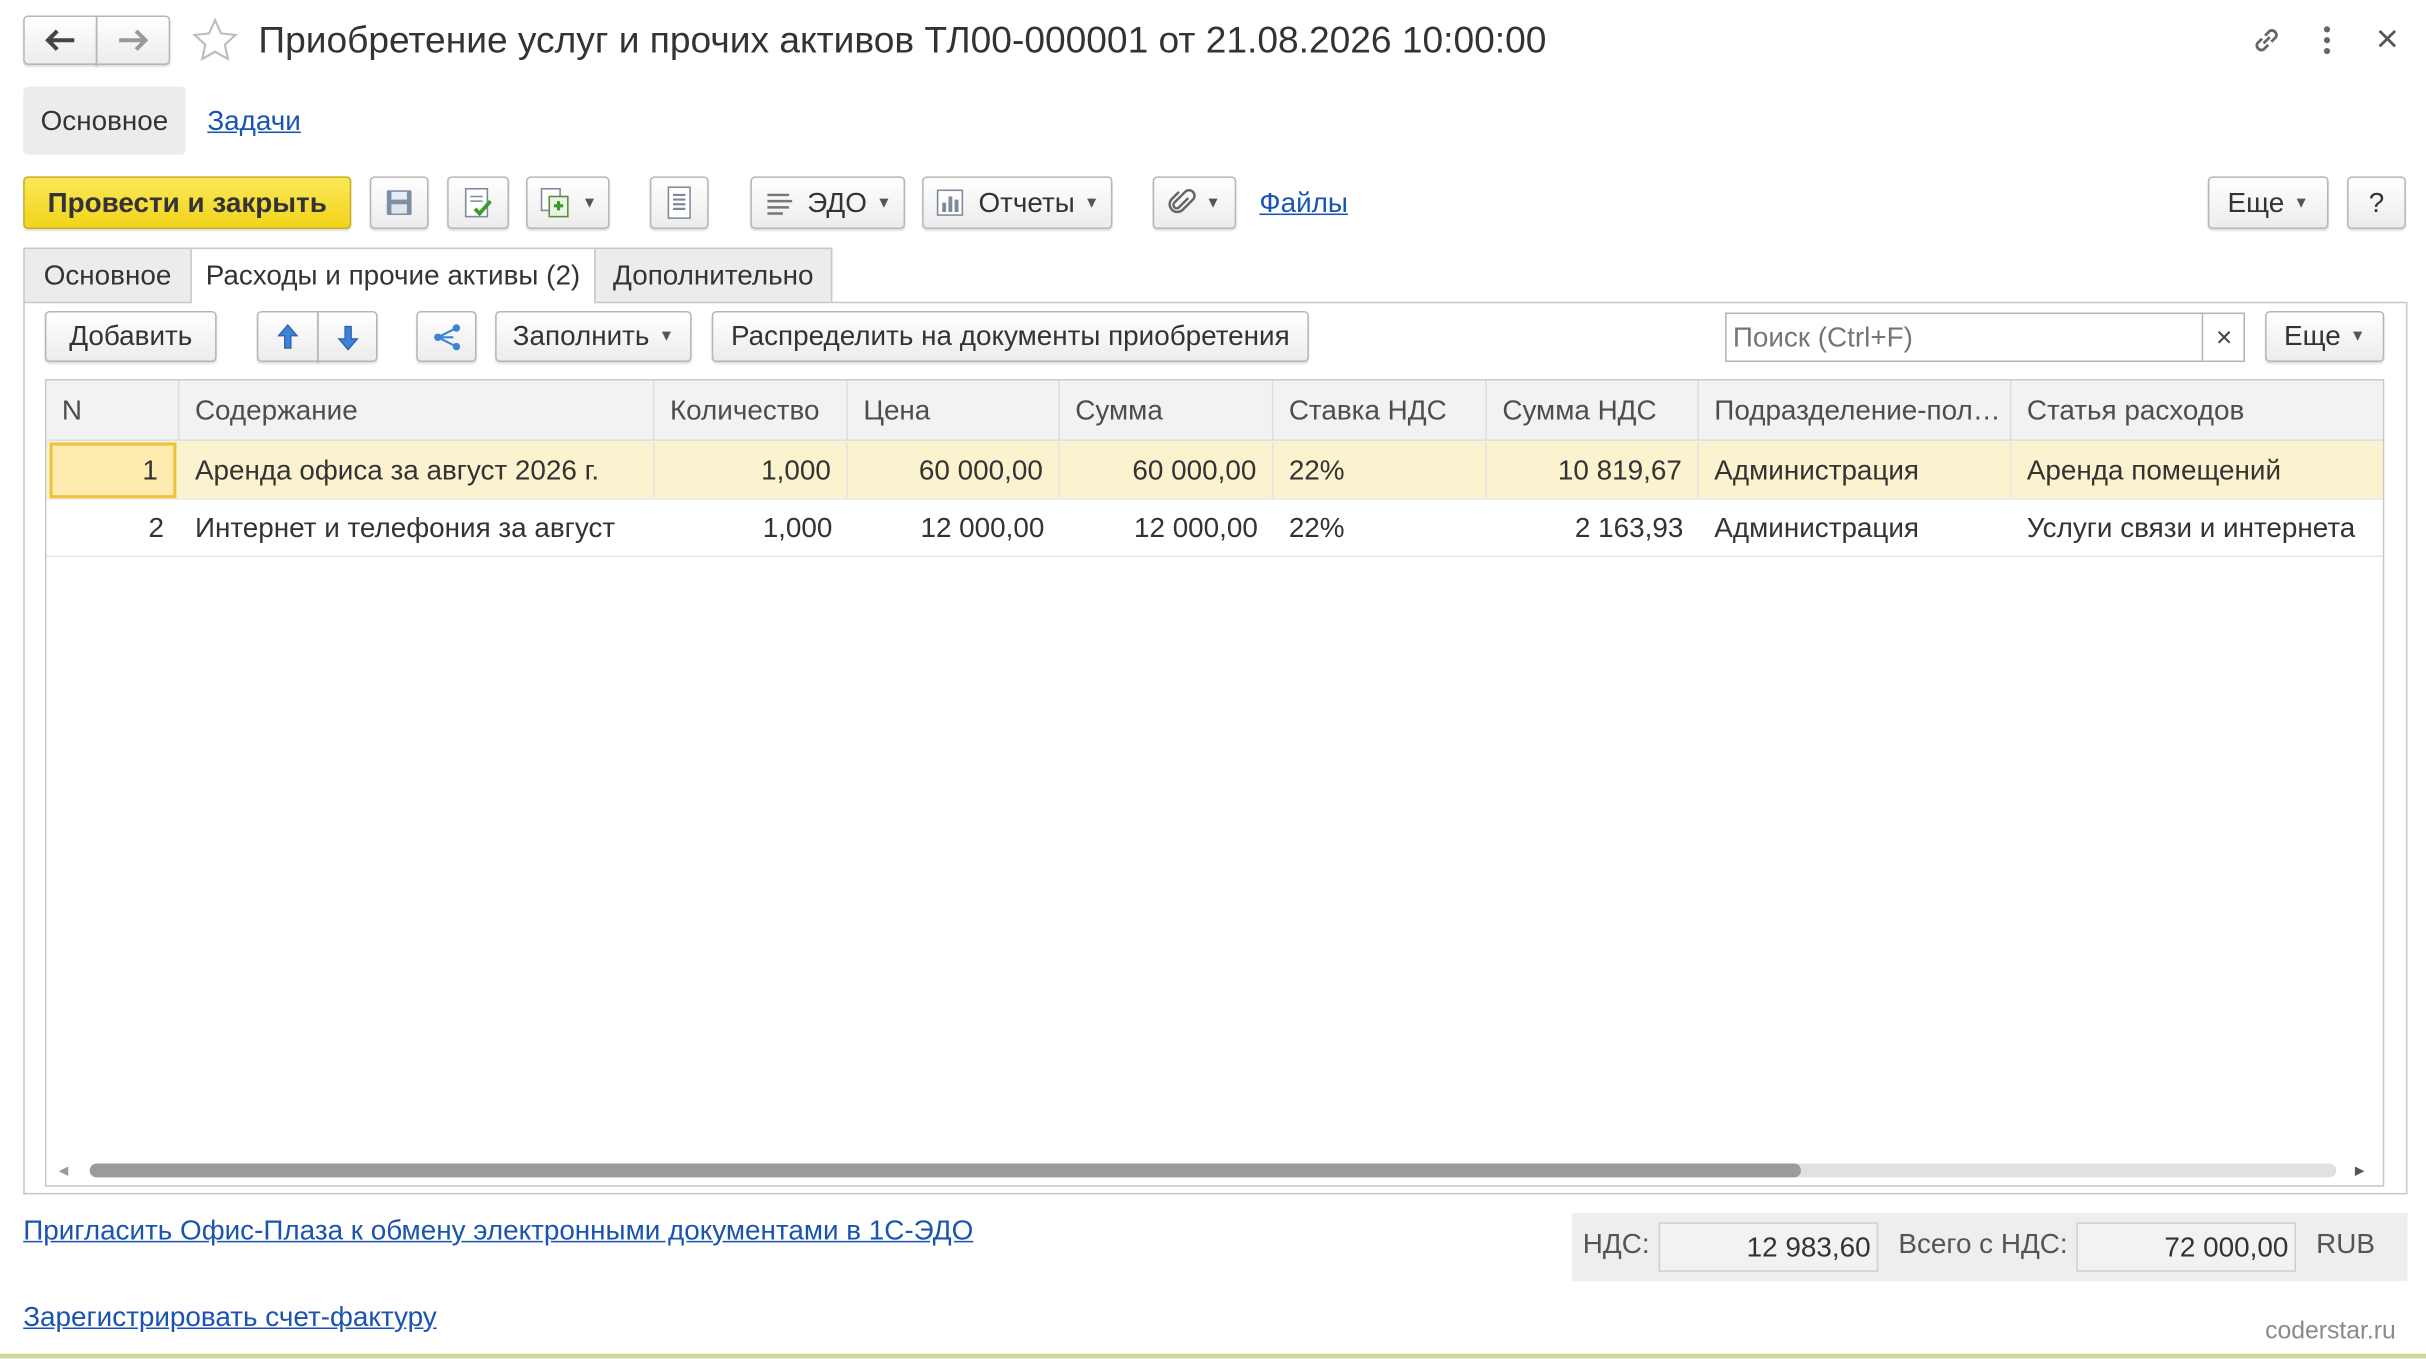 The image size is (2426, 1359). I want to click on edo-icon, so click(779, 204).